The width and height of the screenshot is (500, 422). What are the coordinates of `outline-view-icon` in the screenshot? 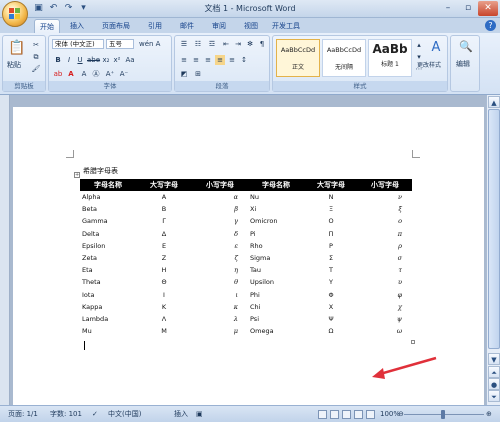 It's located at (358, 414).